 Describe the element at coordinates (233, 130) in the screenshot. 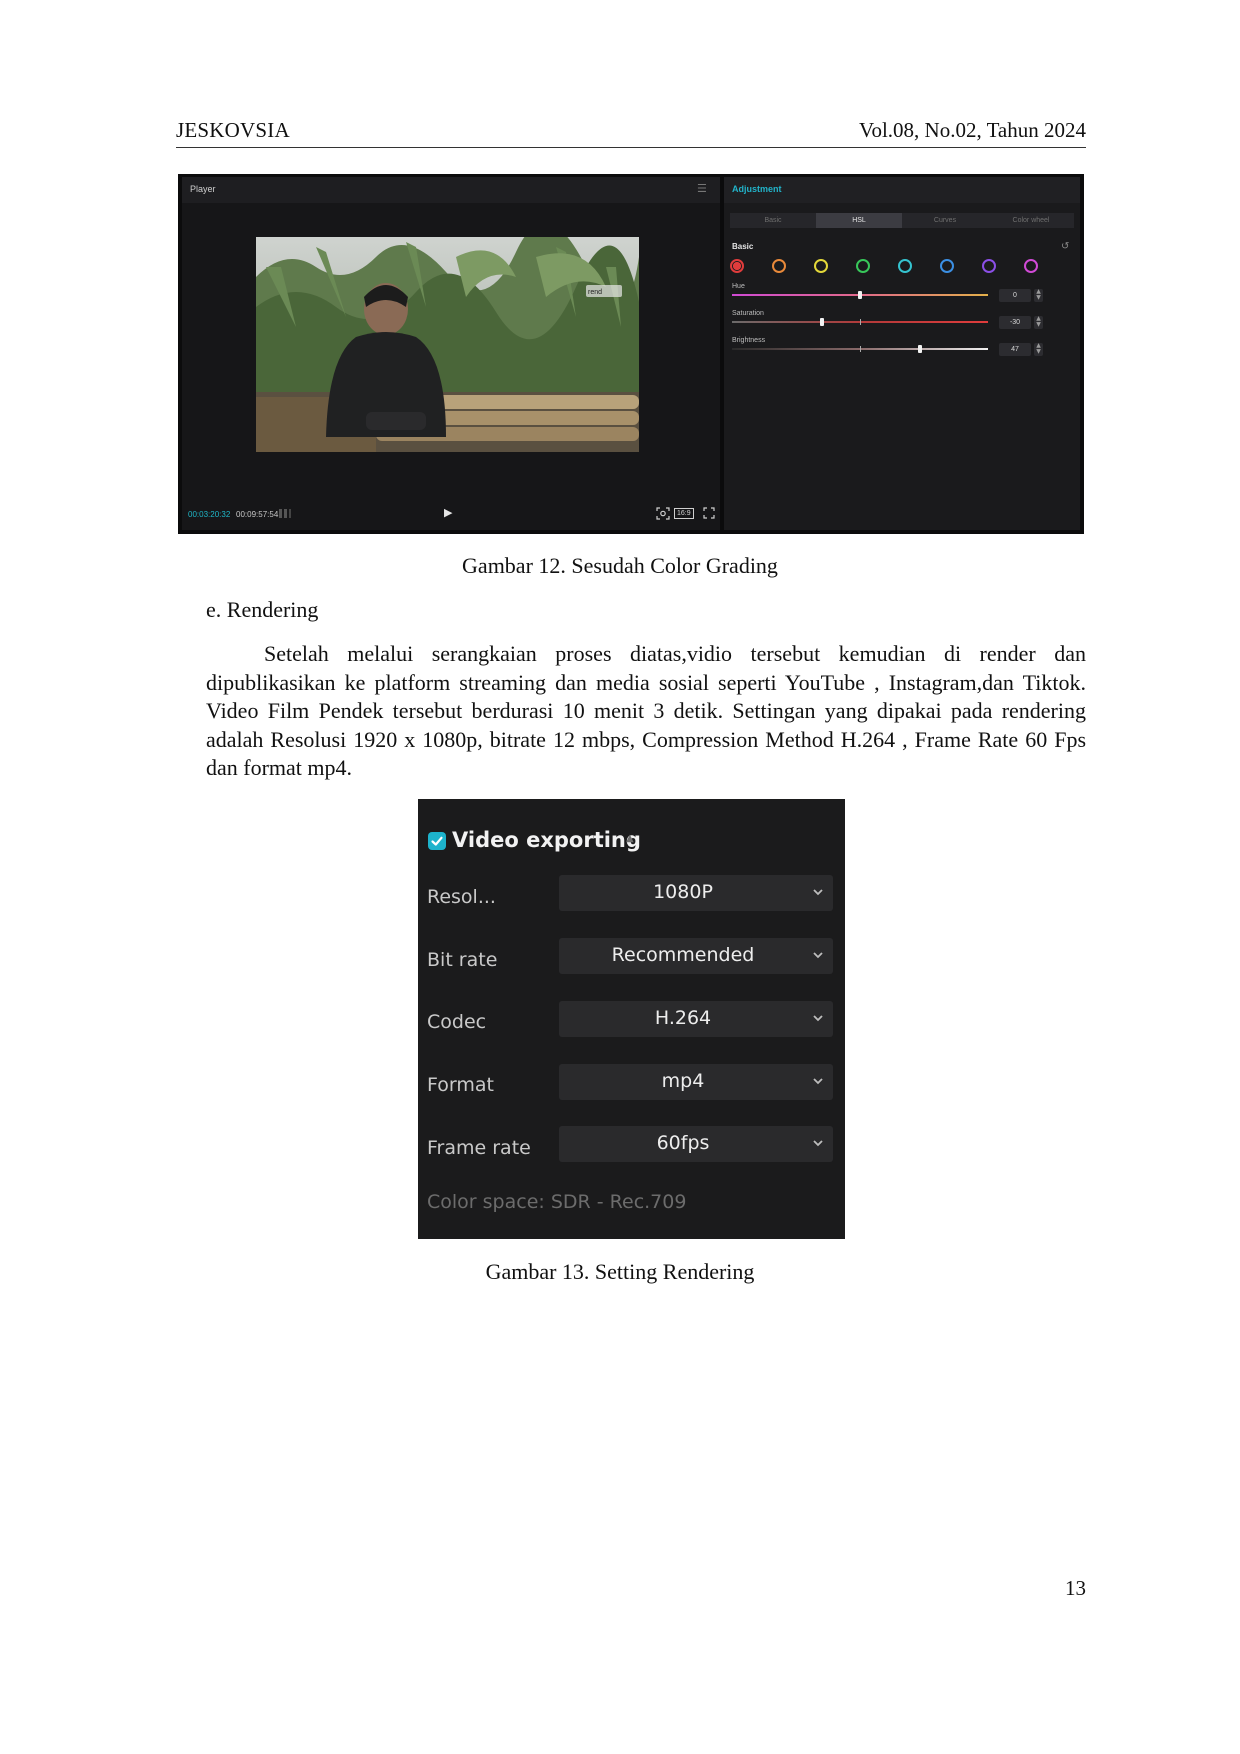

I see `journal-name: JESKOVSIA` at that location.